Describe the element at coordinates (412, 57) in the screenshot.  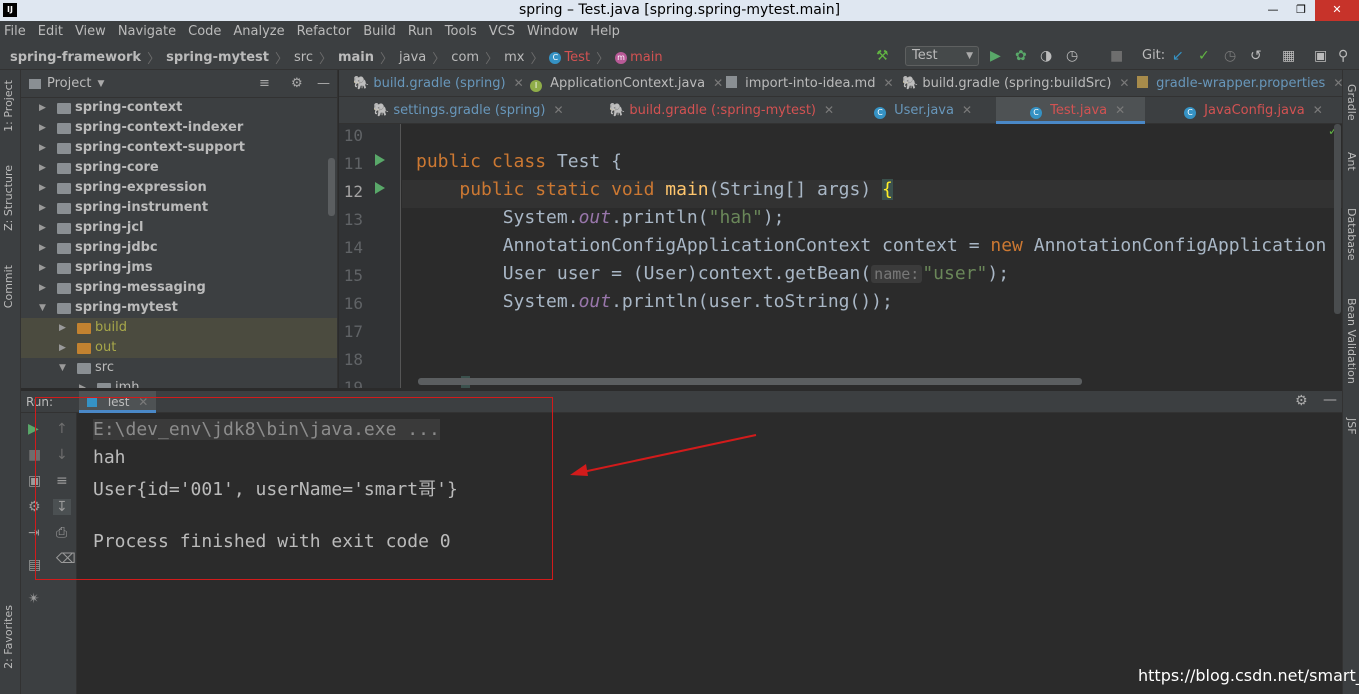
I see `crumb-java: java` at that location.